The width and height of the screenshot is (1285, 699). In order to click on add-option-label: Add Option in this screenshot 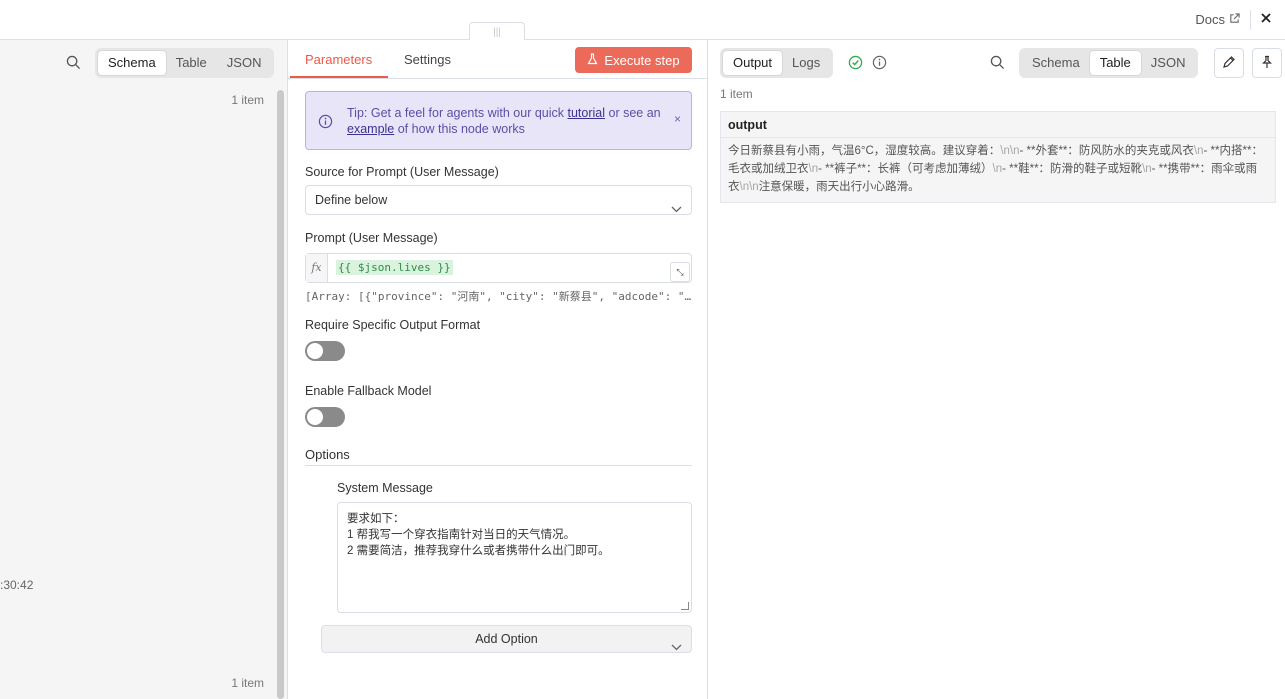, I will do `click(506, 639)`.